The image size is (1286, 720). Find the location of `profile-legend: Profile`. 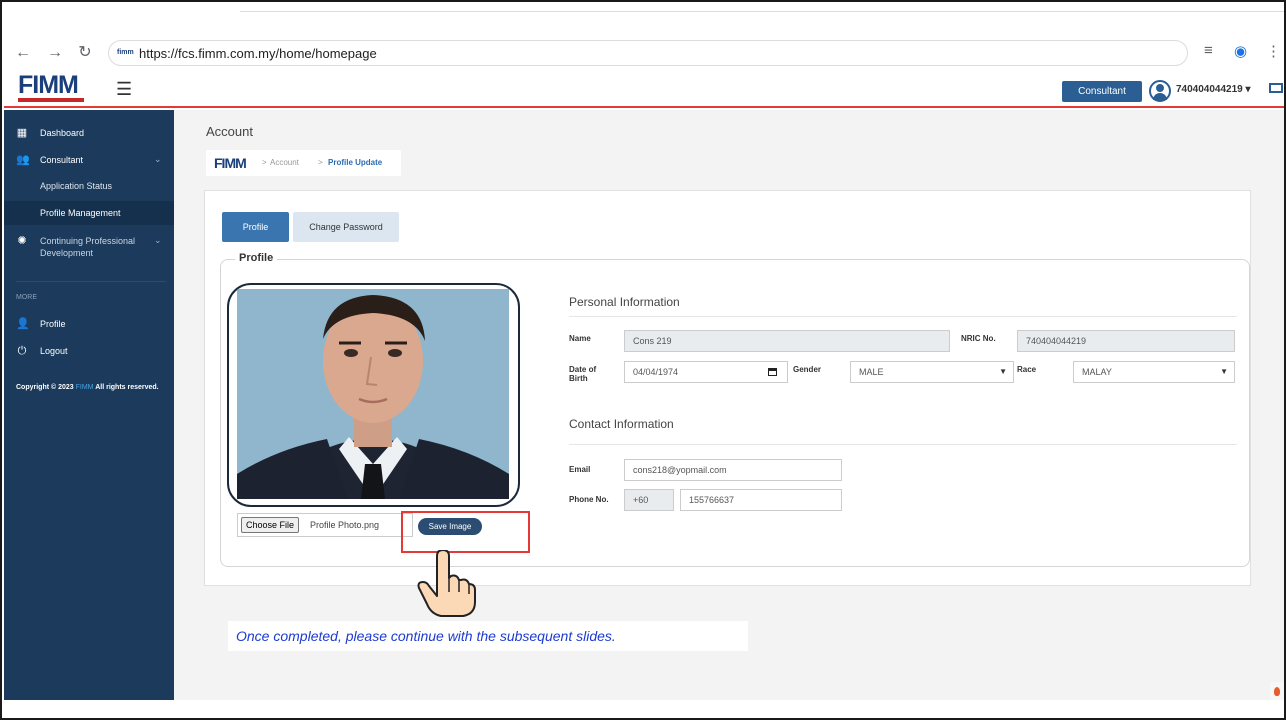

profile-legend: Profile is located at coordinates (256, 258).